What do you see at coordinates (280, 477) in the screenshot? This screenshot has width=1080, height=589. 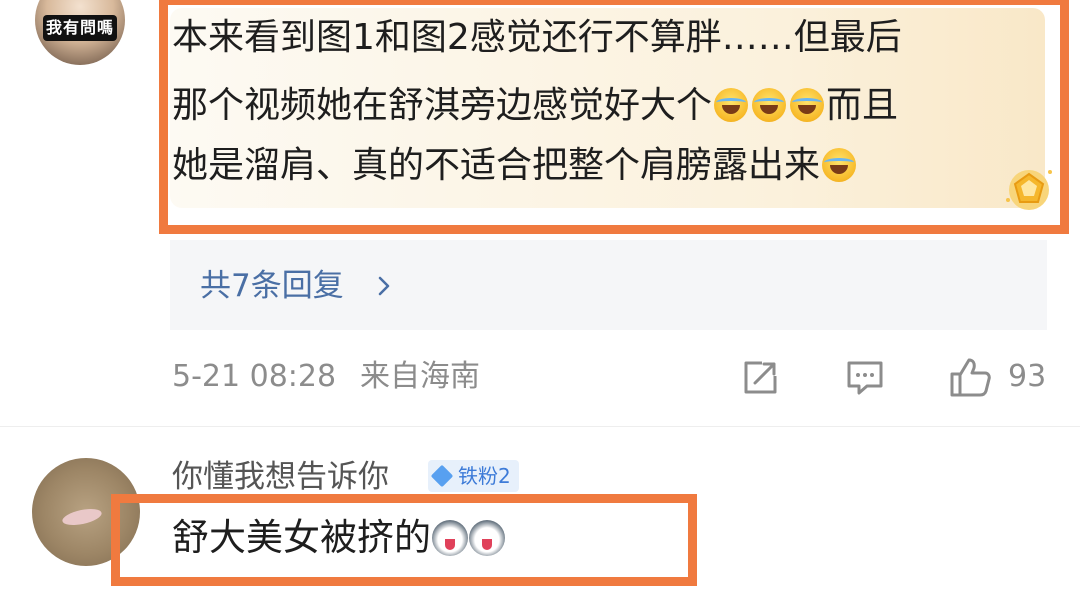 I see `username: 你懂我想告诉你` at bounding box center [280, 477].